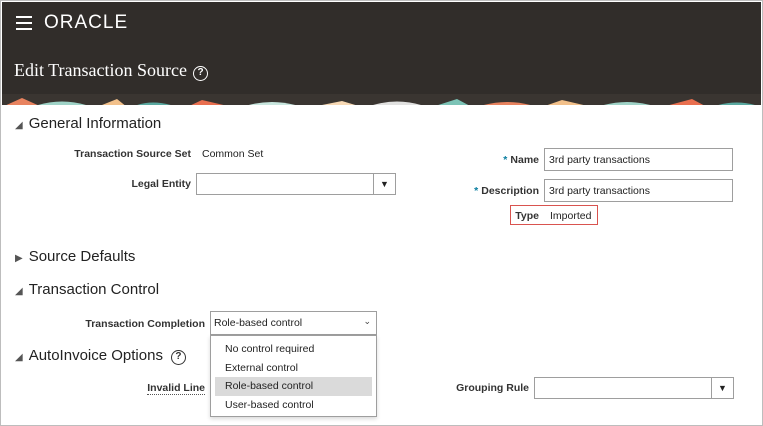 The width and height of the screenshot is (763, 426). I want to click on option-user-based-control: User-based control, so click(293, 405).